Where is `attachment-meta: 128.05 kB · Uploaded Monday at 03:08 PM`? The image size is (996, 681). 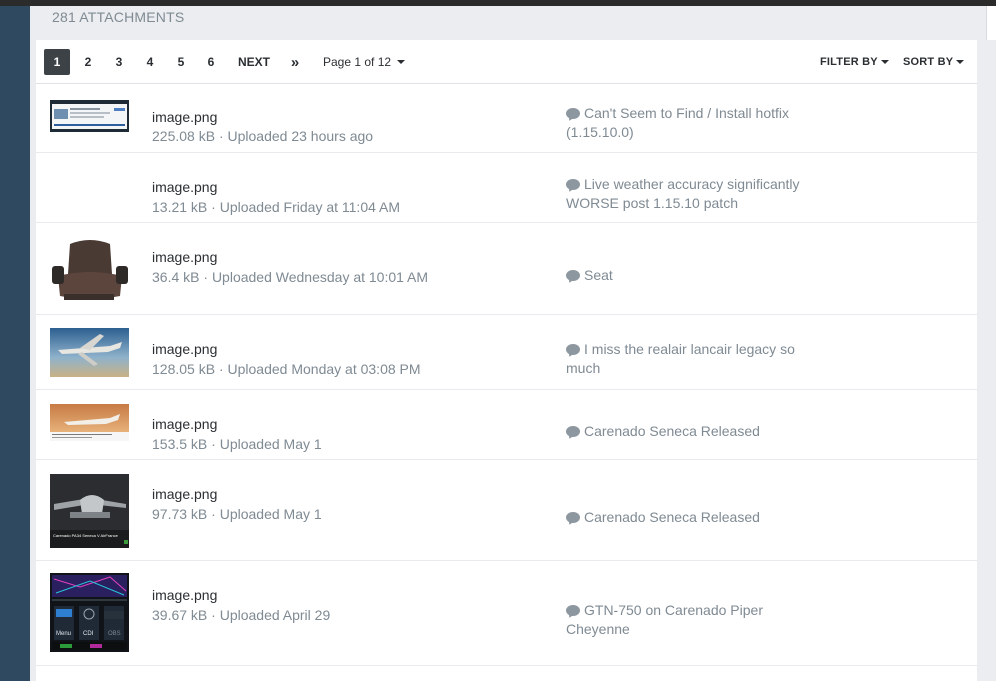 attachment-meta: 128.05 kB · Uploaded Monday at 03:08 PM is located at coordinates (286, 369).